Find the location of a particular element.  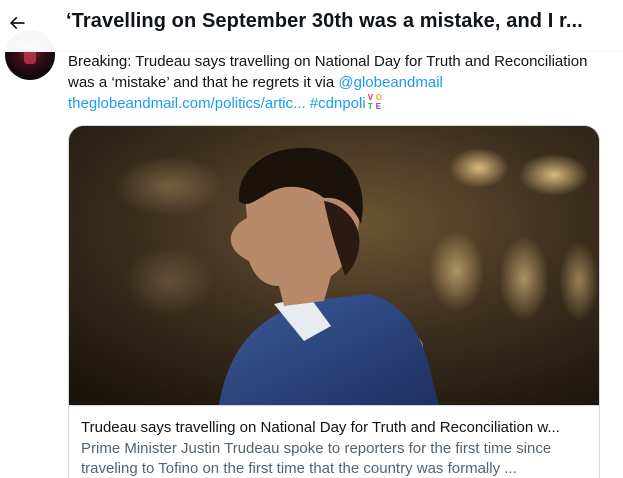

back-button is located at coordinates (17, 23).